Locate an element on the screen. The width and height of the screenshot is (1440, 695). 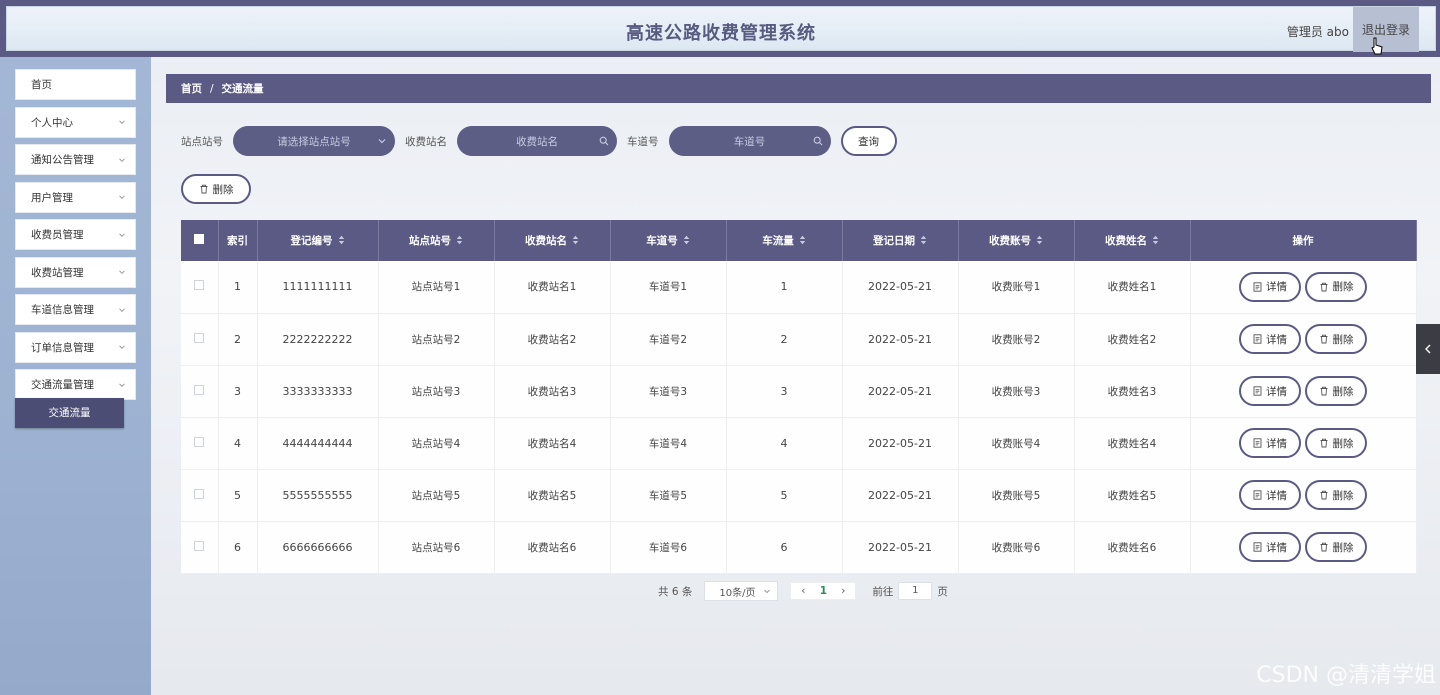
cell-idx: 5 is located at coordinates (238, 495).